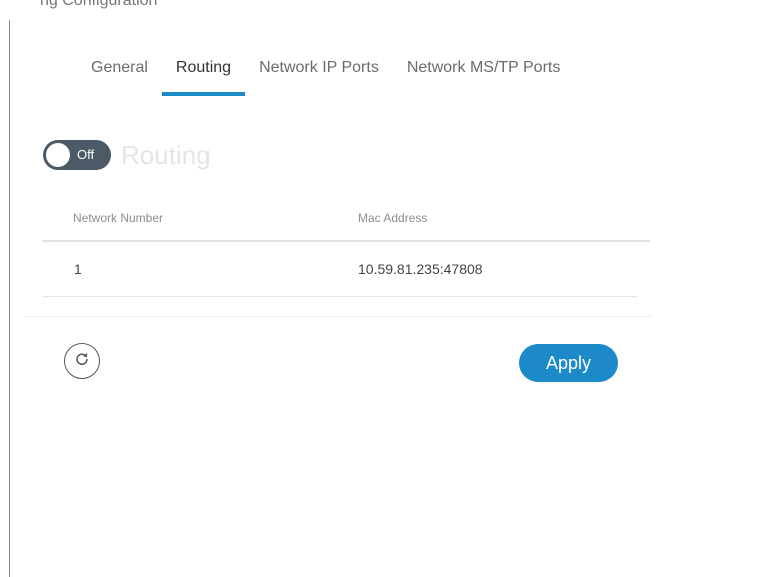 The height and width of the screenshot is (577, 779). I want to click on cell-network-number: 1, so click(78, 269).